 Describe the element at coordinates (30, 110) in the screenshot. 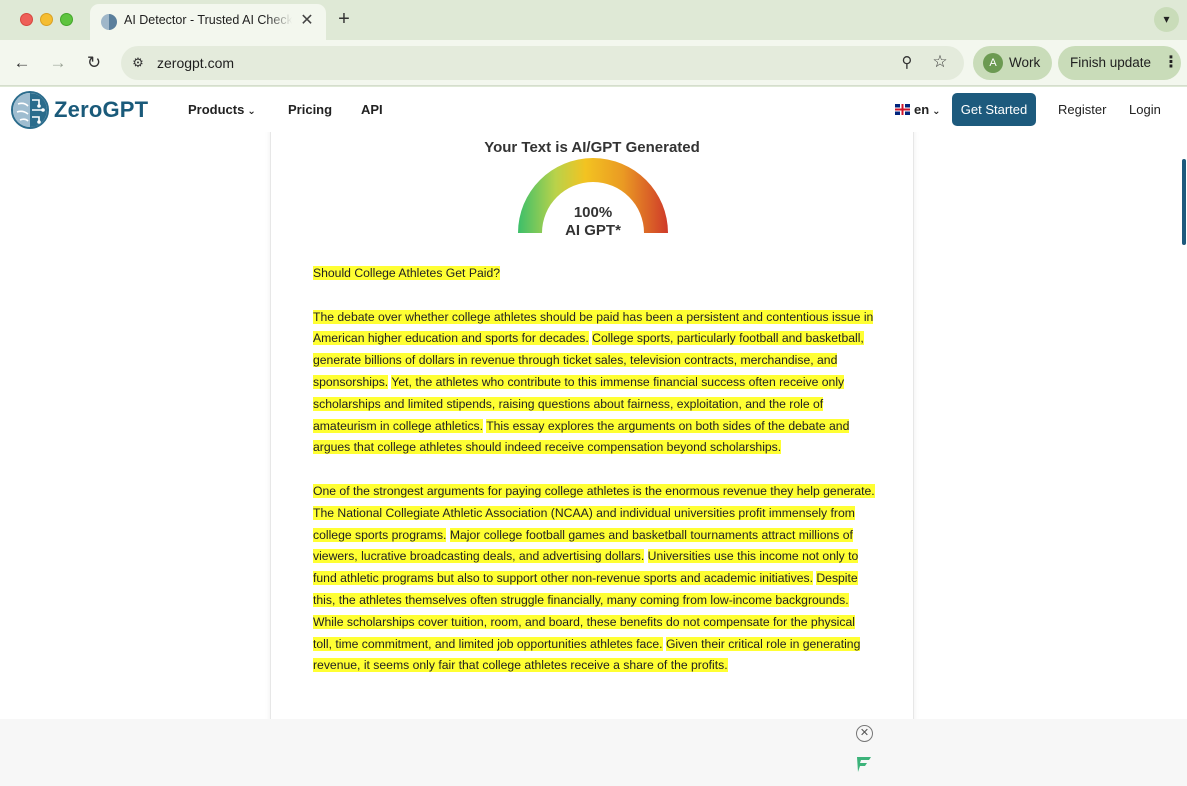

I see `brain-logo-icon` at that location.